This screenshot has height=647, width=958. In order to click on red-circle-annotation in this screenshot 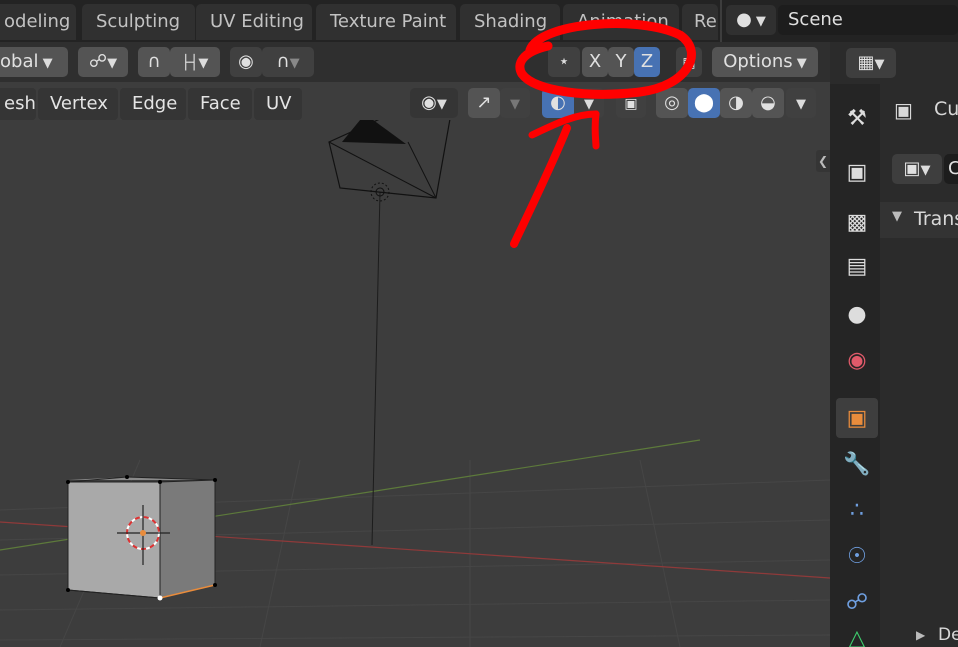, I will do `click(605, 59)`.